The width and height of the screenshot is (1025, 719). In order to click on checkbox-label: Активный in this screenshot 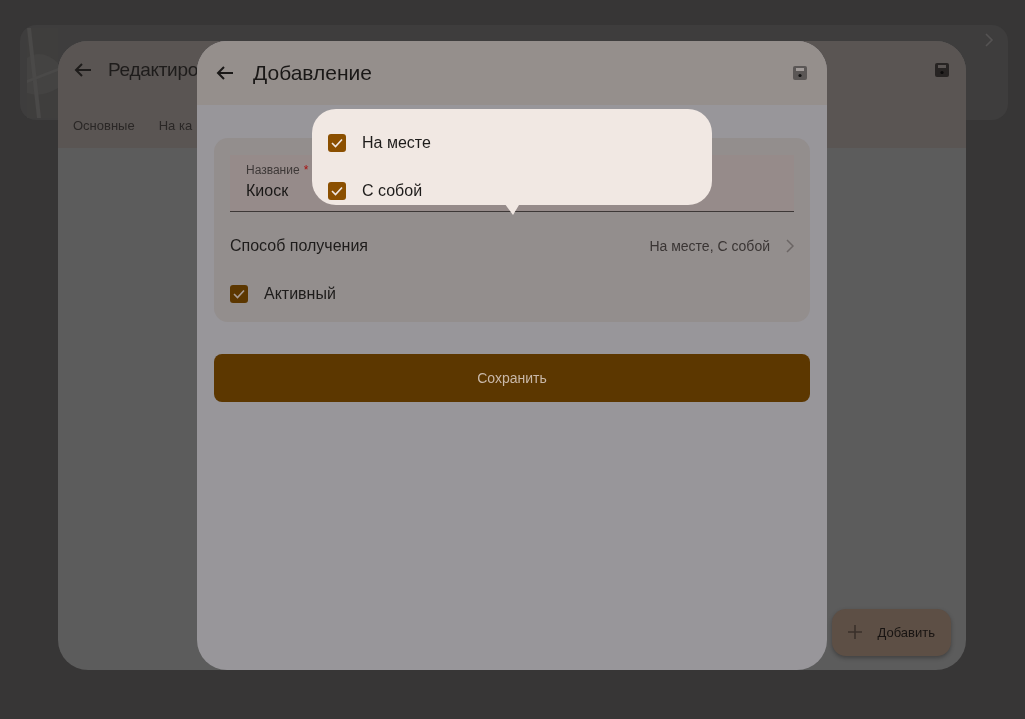, I will do `click(300, 294)`.